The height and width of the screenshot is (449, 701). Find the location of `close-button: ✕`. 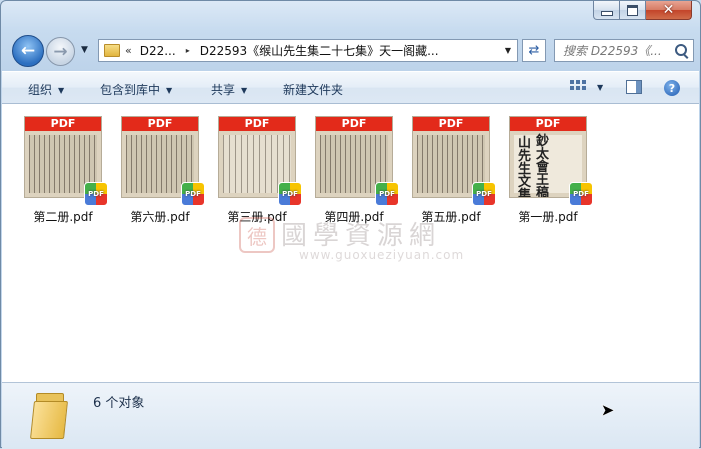

close-button: ✕ is located at coordinates (669, 10).